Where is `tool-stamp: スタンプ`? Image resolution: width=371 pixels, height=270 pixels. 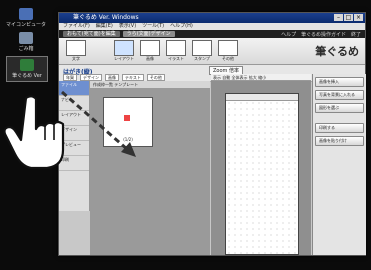 tool-stamp: スタンプ is located at coordinates (202, 51).